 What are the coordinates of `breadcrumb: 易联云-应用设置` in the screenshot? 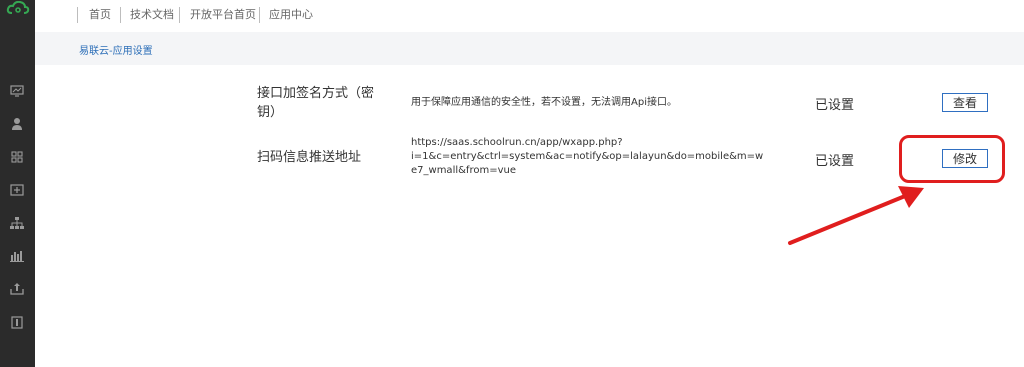 It's located at (116, 49).